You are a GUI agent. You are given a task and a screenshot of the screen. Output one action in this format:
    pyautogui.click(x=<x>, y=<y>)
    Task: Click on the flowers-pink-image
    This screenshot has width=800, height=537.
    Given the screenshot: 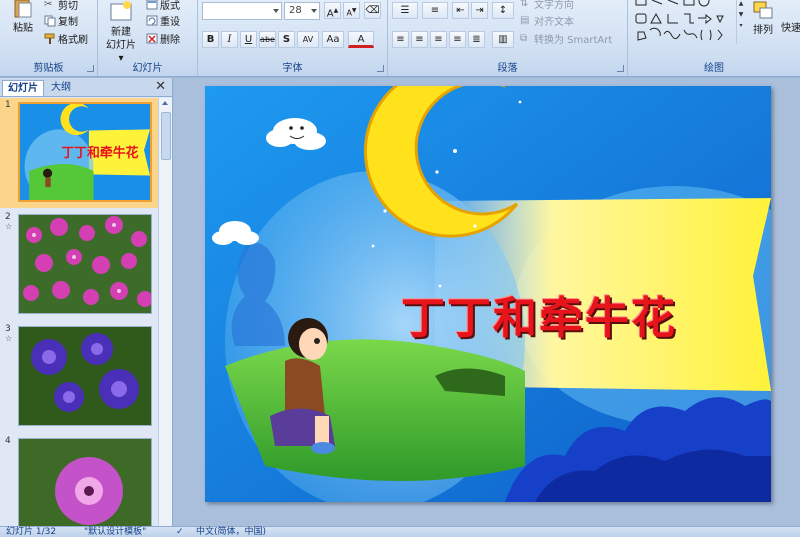 What is the action you would take?
    pyautogui.click(x=85, y=264)
    